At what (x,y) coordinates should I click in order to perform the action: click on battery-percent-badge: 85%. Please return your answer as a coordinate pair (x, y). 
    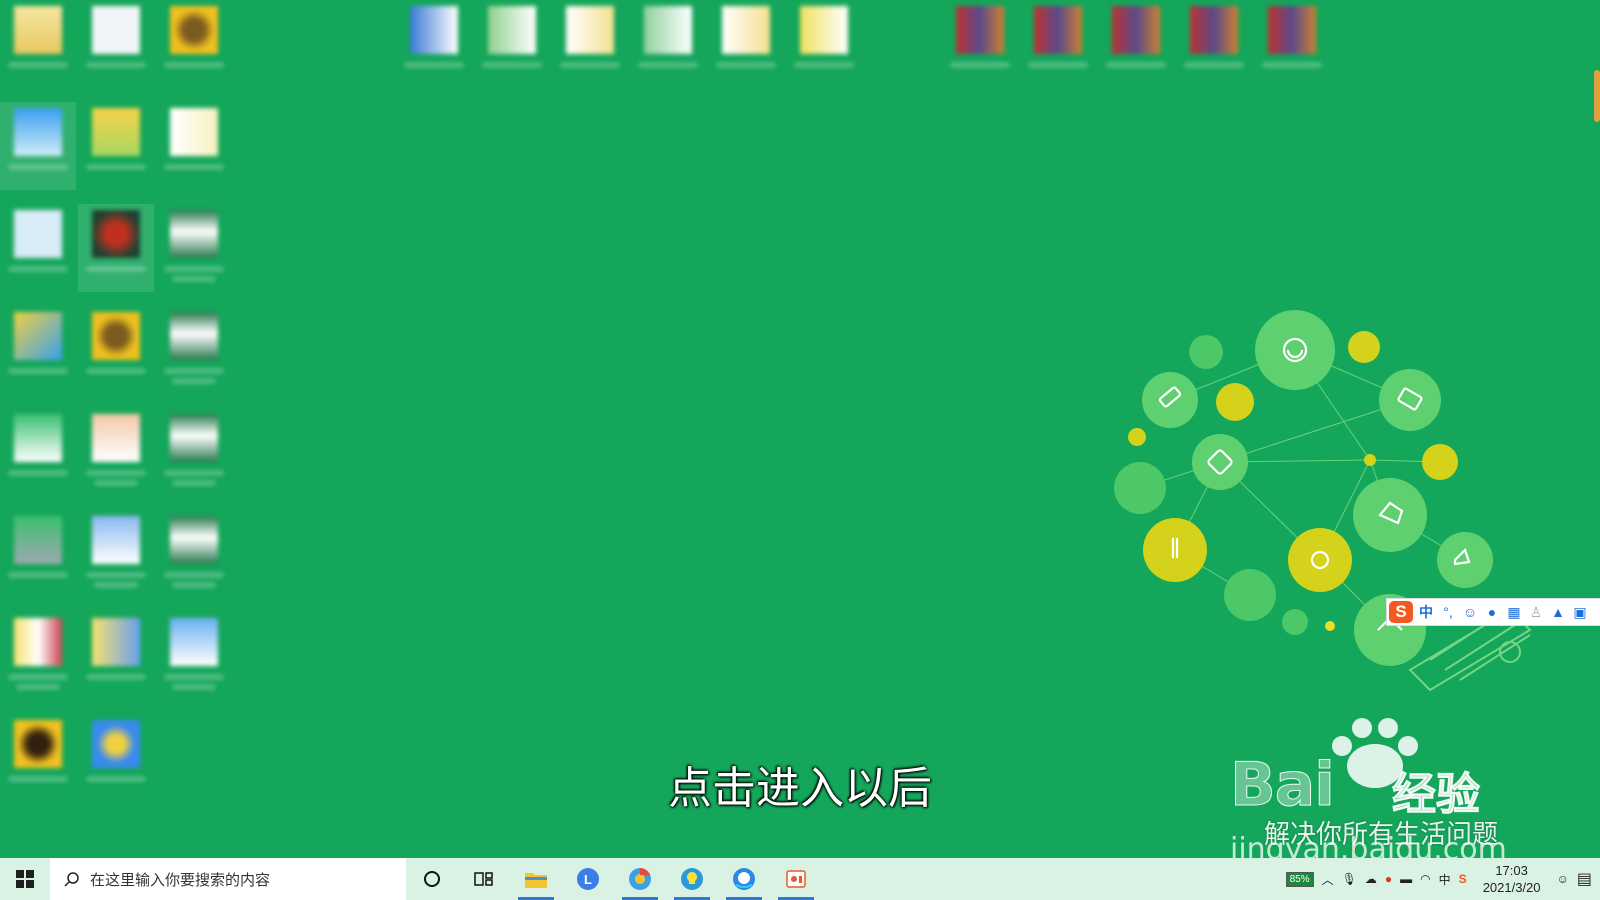
    Looking at the image, I should click on (1299, 879).